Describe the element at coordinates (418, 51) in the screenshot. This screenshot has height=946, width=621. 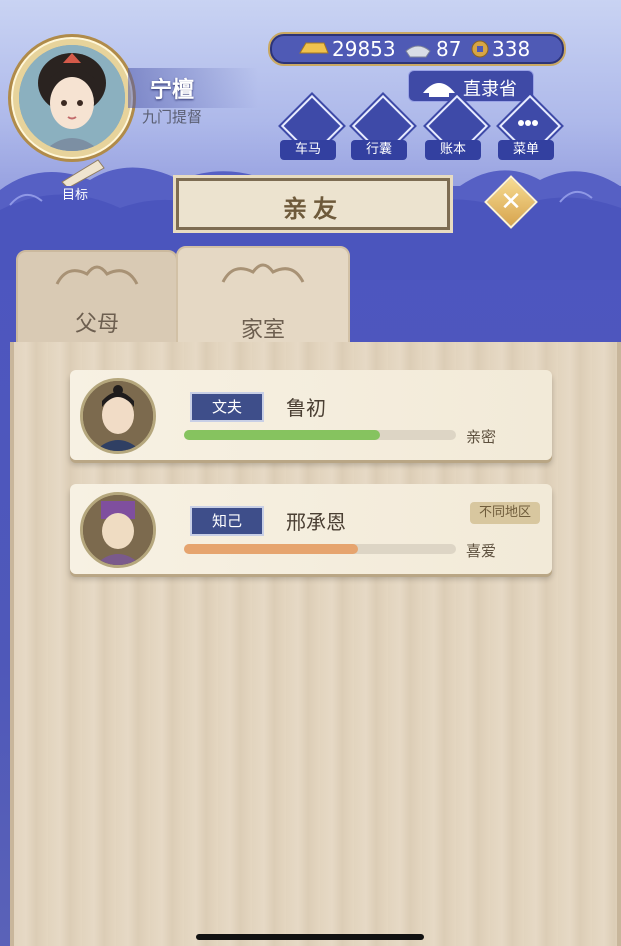
I see `silver-ingot-icon` at that location.